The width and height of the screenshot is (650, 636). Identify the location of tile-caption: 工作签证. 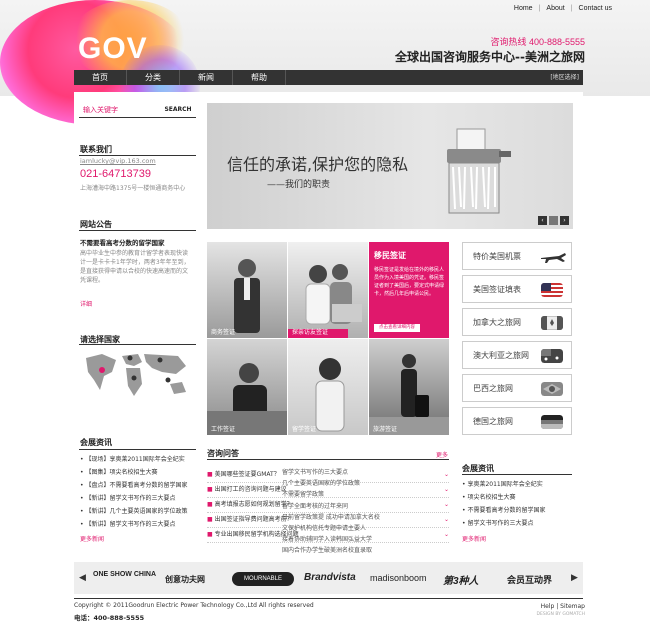
(223, 429).